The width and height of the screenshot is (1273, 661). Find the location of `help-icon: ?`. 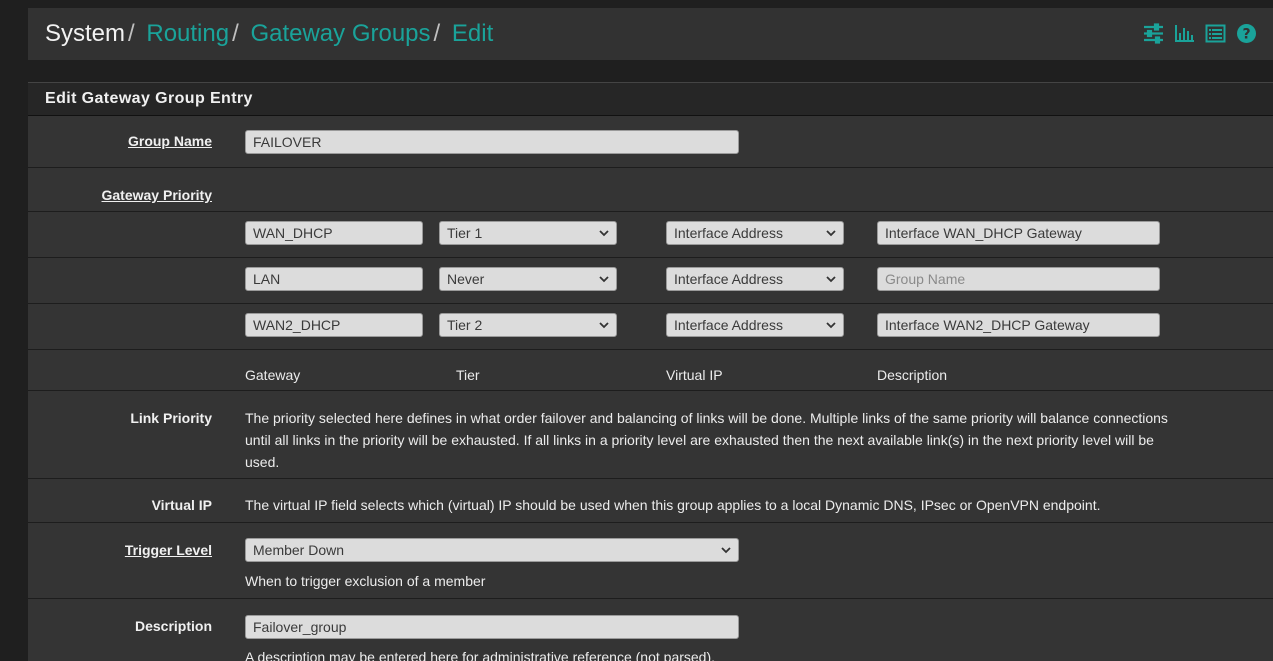

help-icon: ? is located at coordinates (1246, 33).